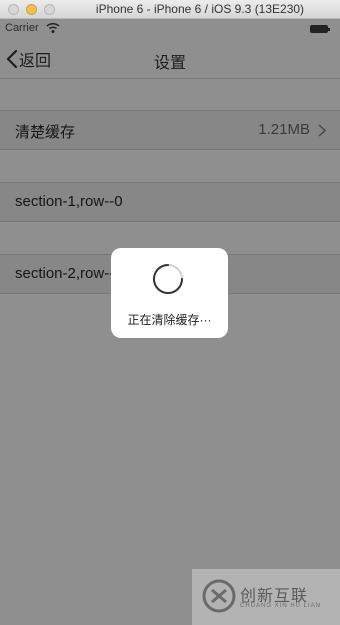 The image size is (340, 625). Describe the element at coordinates (69, 273) in the screenshot. I see `row-label: section-2,row--0` at that location.